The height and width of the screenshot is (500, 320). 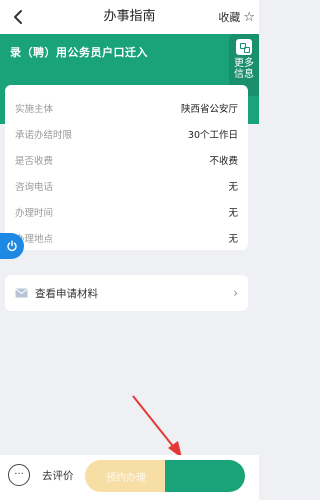 What do you see at coordinates (66, 293) in the screenshot?
I see `view-materials-label: 查看申请材料` at bounding box center [66, 293].